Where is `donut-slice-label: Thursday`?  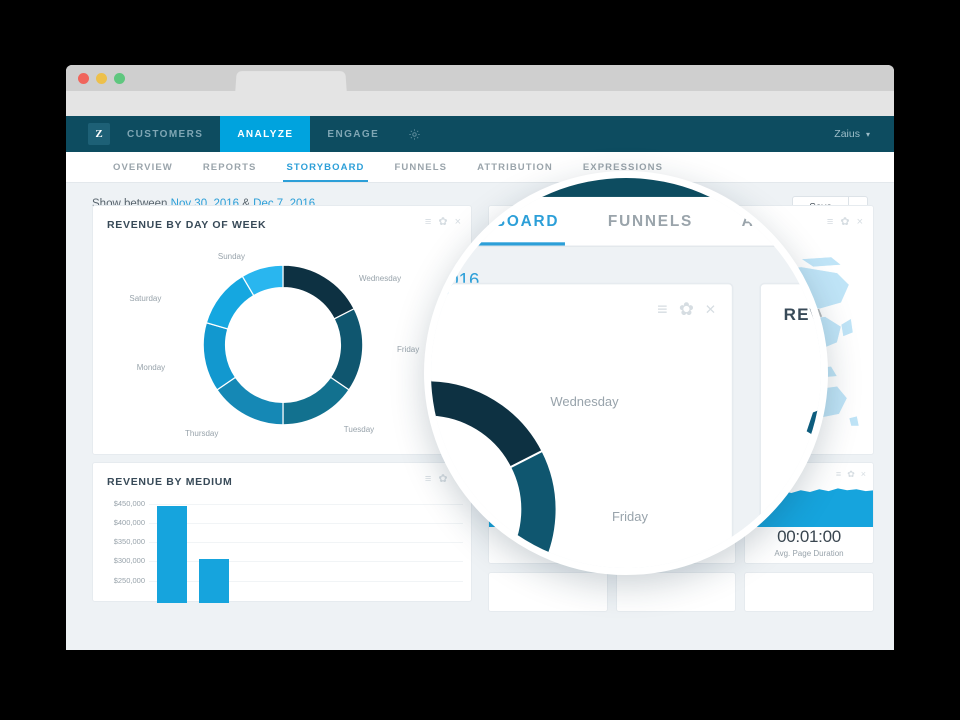
donut-slice-label: Thursday is located at coordinates (202, 434).